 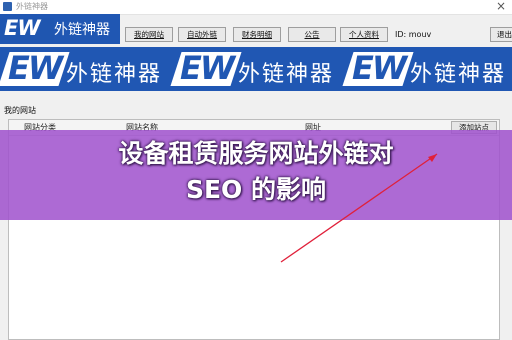 What do you see at coordinates (256, 153) in the screenshot?
I see `headline-line-1: 设备租赁服务网站外链对` at bounding box center [256, 153].